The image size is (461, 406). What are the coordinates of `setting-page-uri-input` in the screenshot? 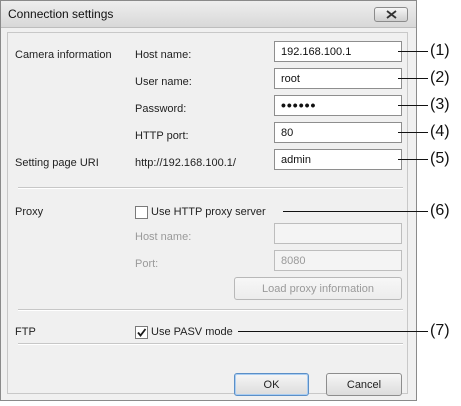 It's located at (338, 159).